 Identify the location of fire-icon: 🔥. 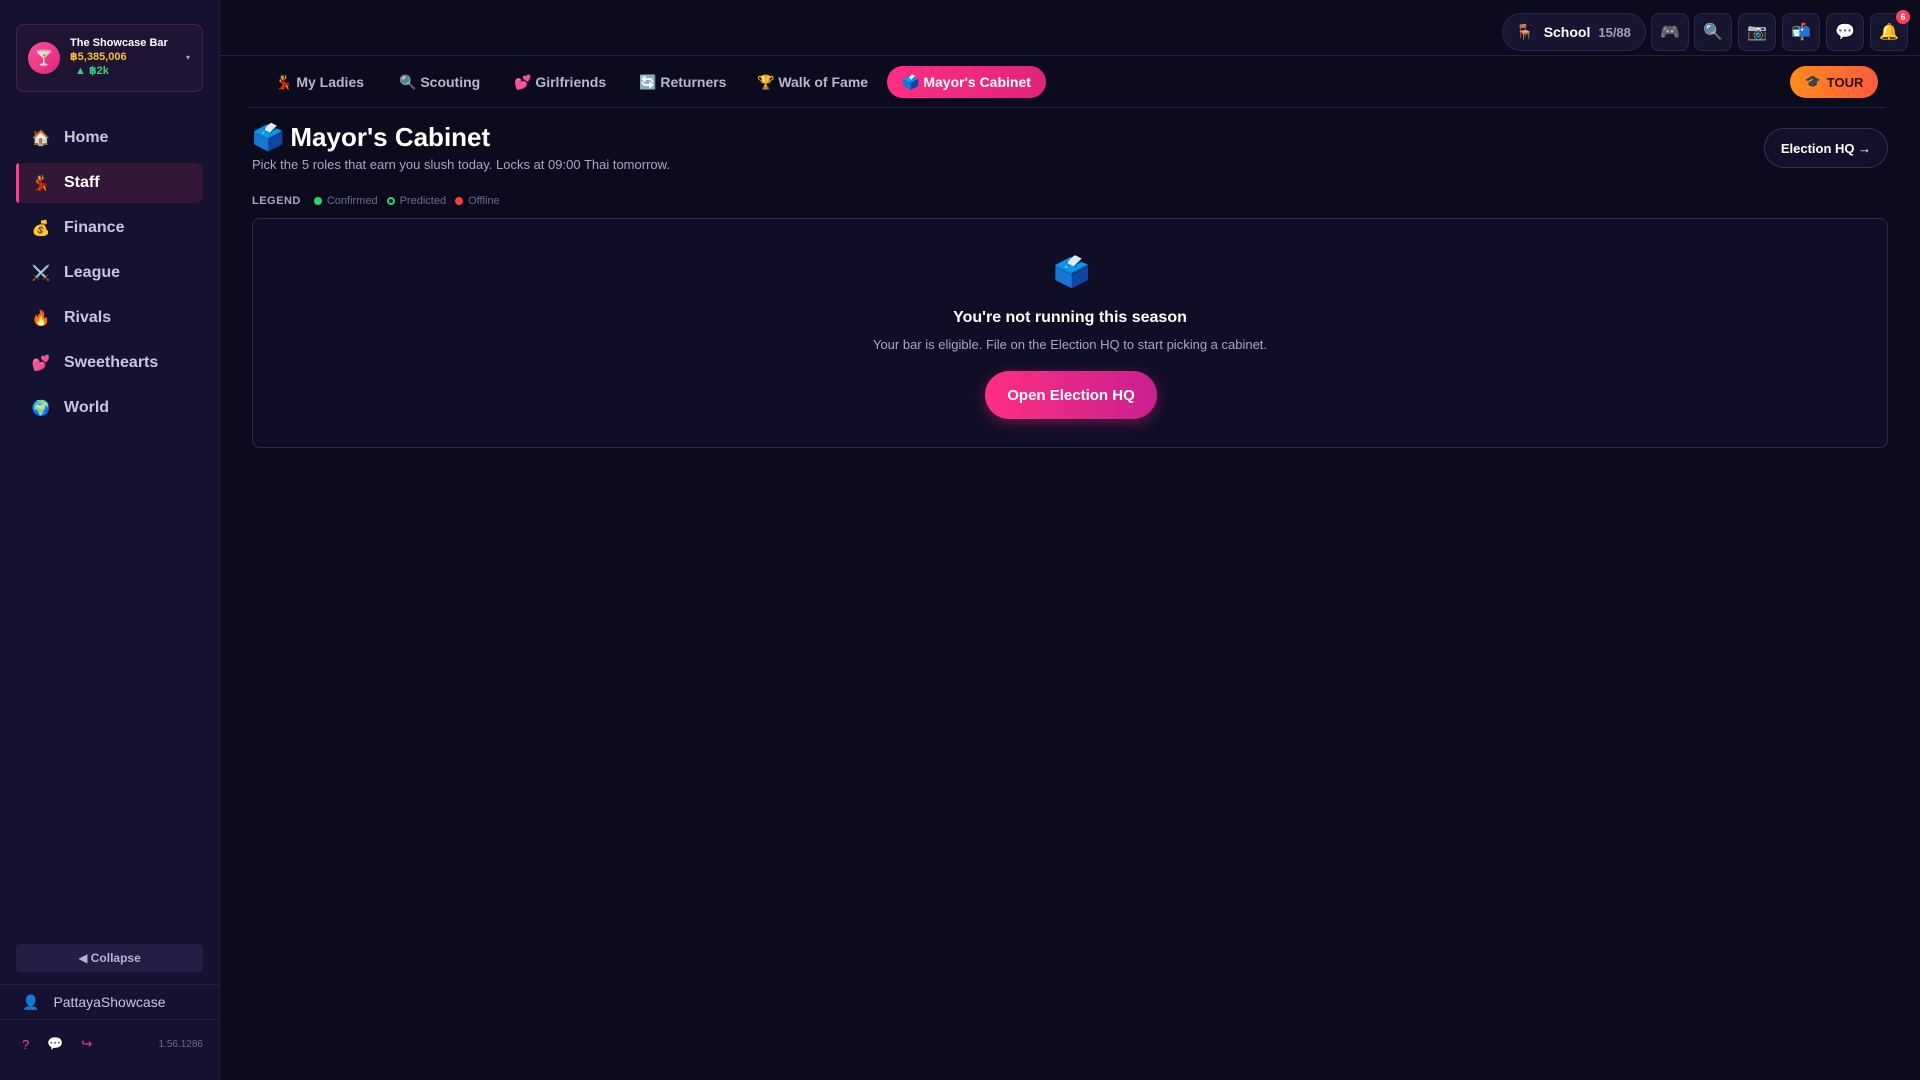
(41, 318).